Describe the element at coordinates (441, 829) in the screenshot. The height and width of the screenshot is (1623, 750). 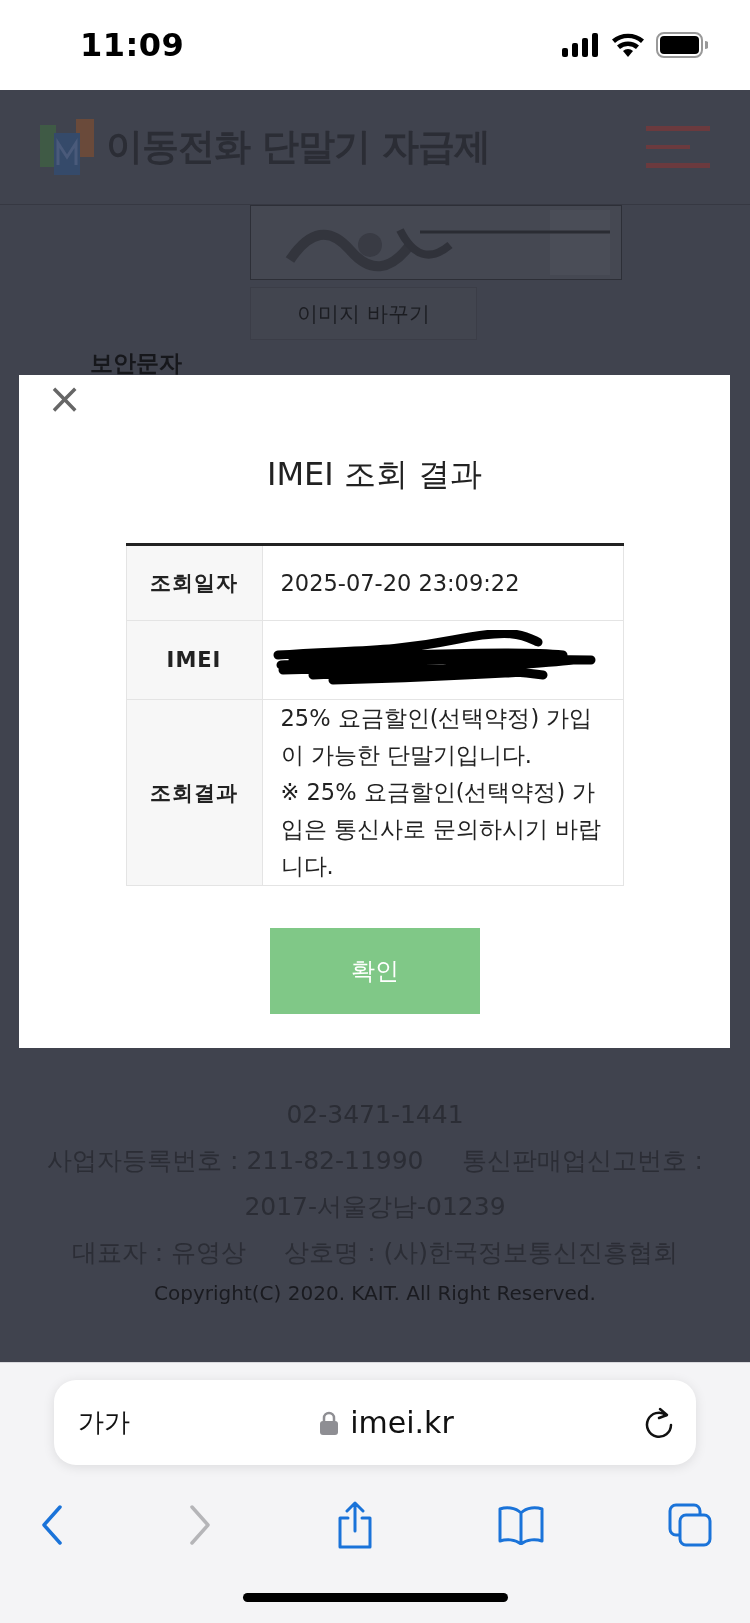
I see `result-text: ※ 25% 요금할인(선택약정) 가입은 통신사로 문의하시기 바랍니다.` at that location.